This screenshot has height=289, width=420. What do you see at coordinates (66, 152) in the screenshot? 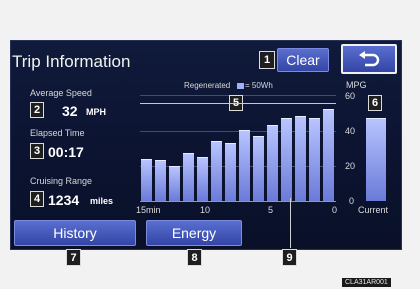
I see `elapsed-time-value: 00:17` at bounding box center [66, 152].